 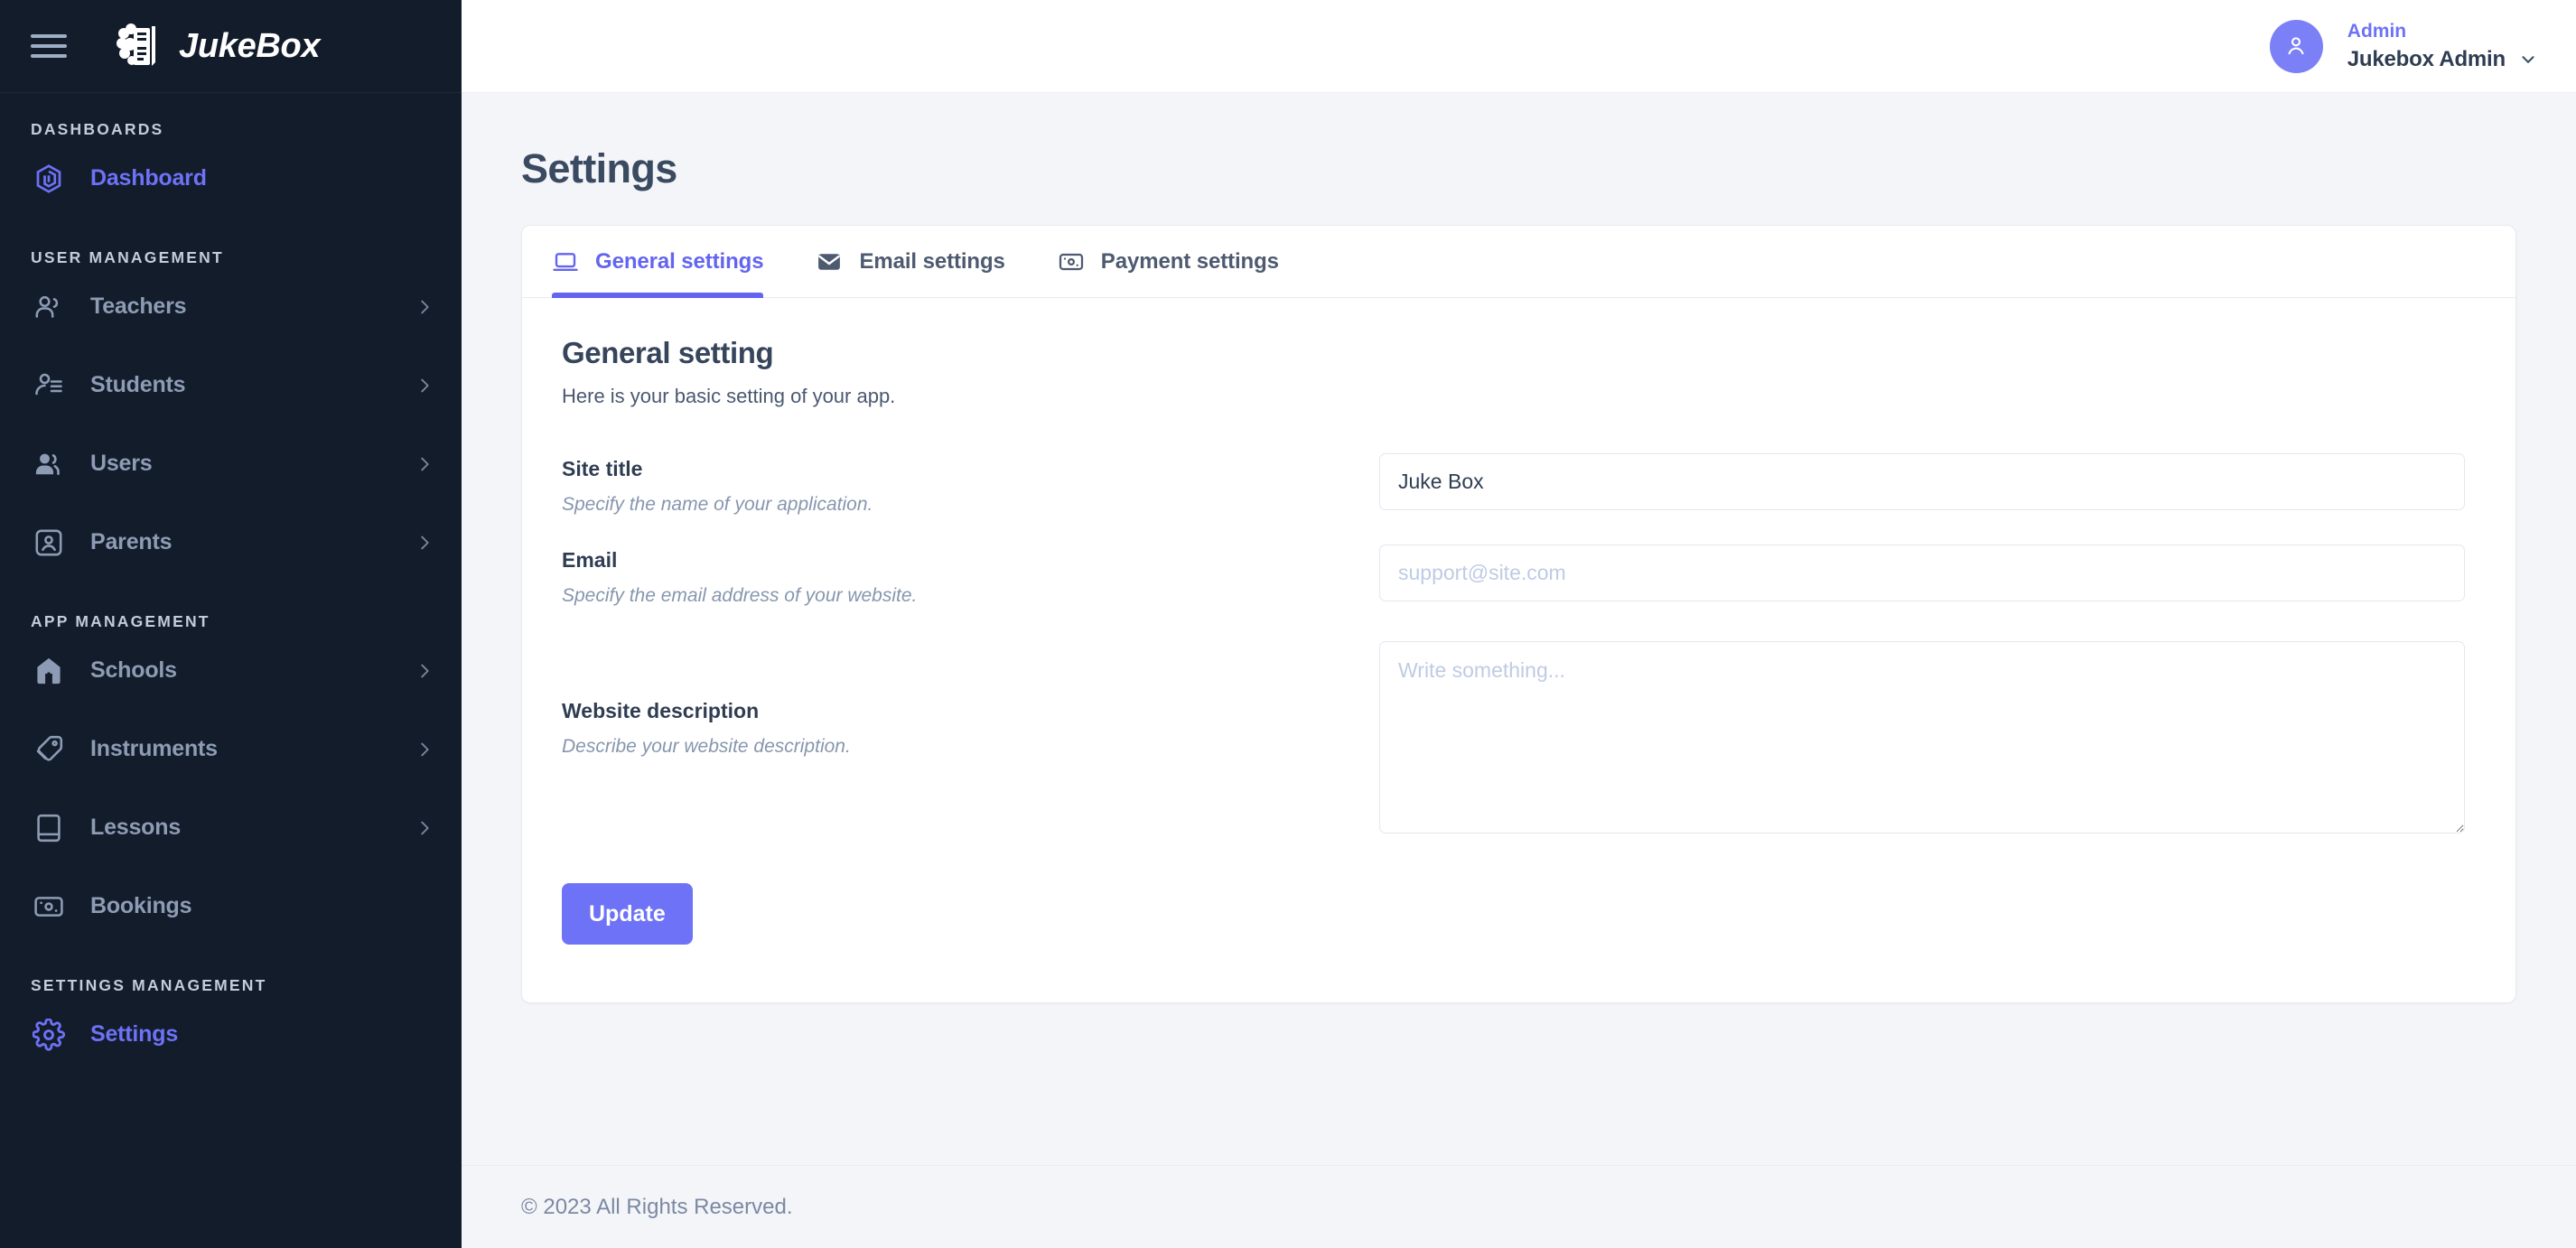 What do you see at coordinates (131, 541) in the screenshot?
I see `sidebar-item-label: Parents` at bounding box center [131, 541].